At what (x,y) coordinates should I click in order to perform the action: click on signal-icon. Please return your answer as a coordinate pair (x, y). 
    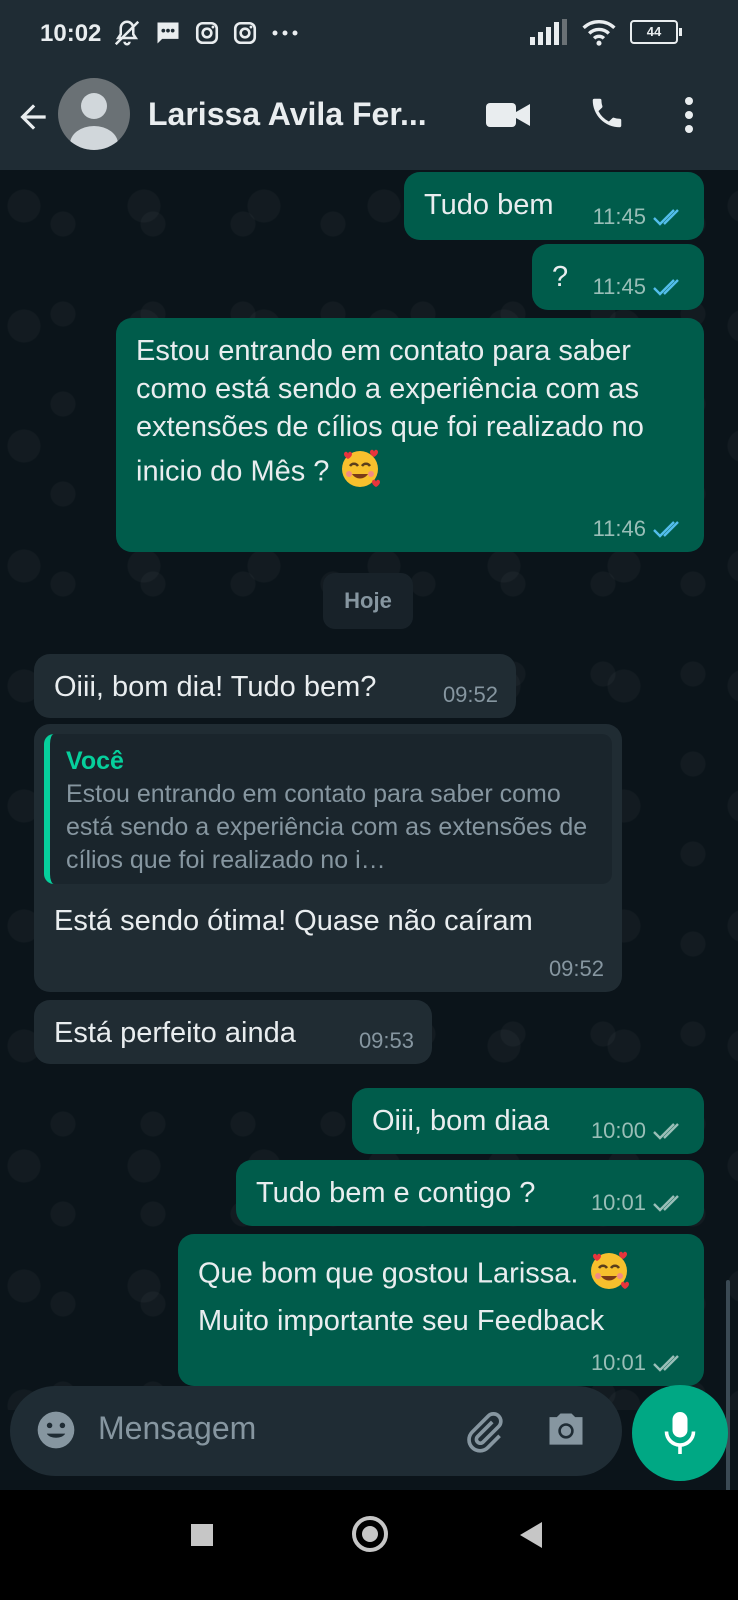
    Looking at the image, I should click on (548, 32).